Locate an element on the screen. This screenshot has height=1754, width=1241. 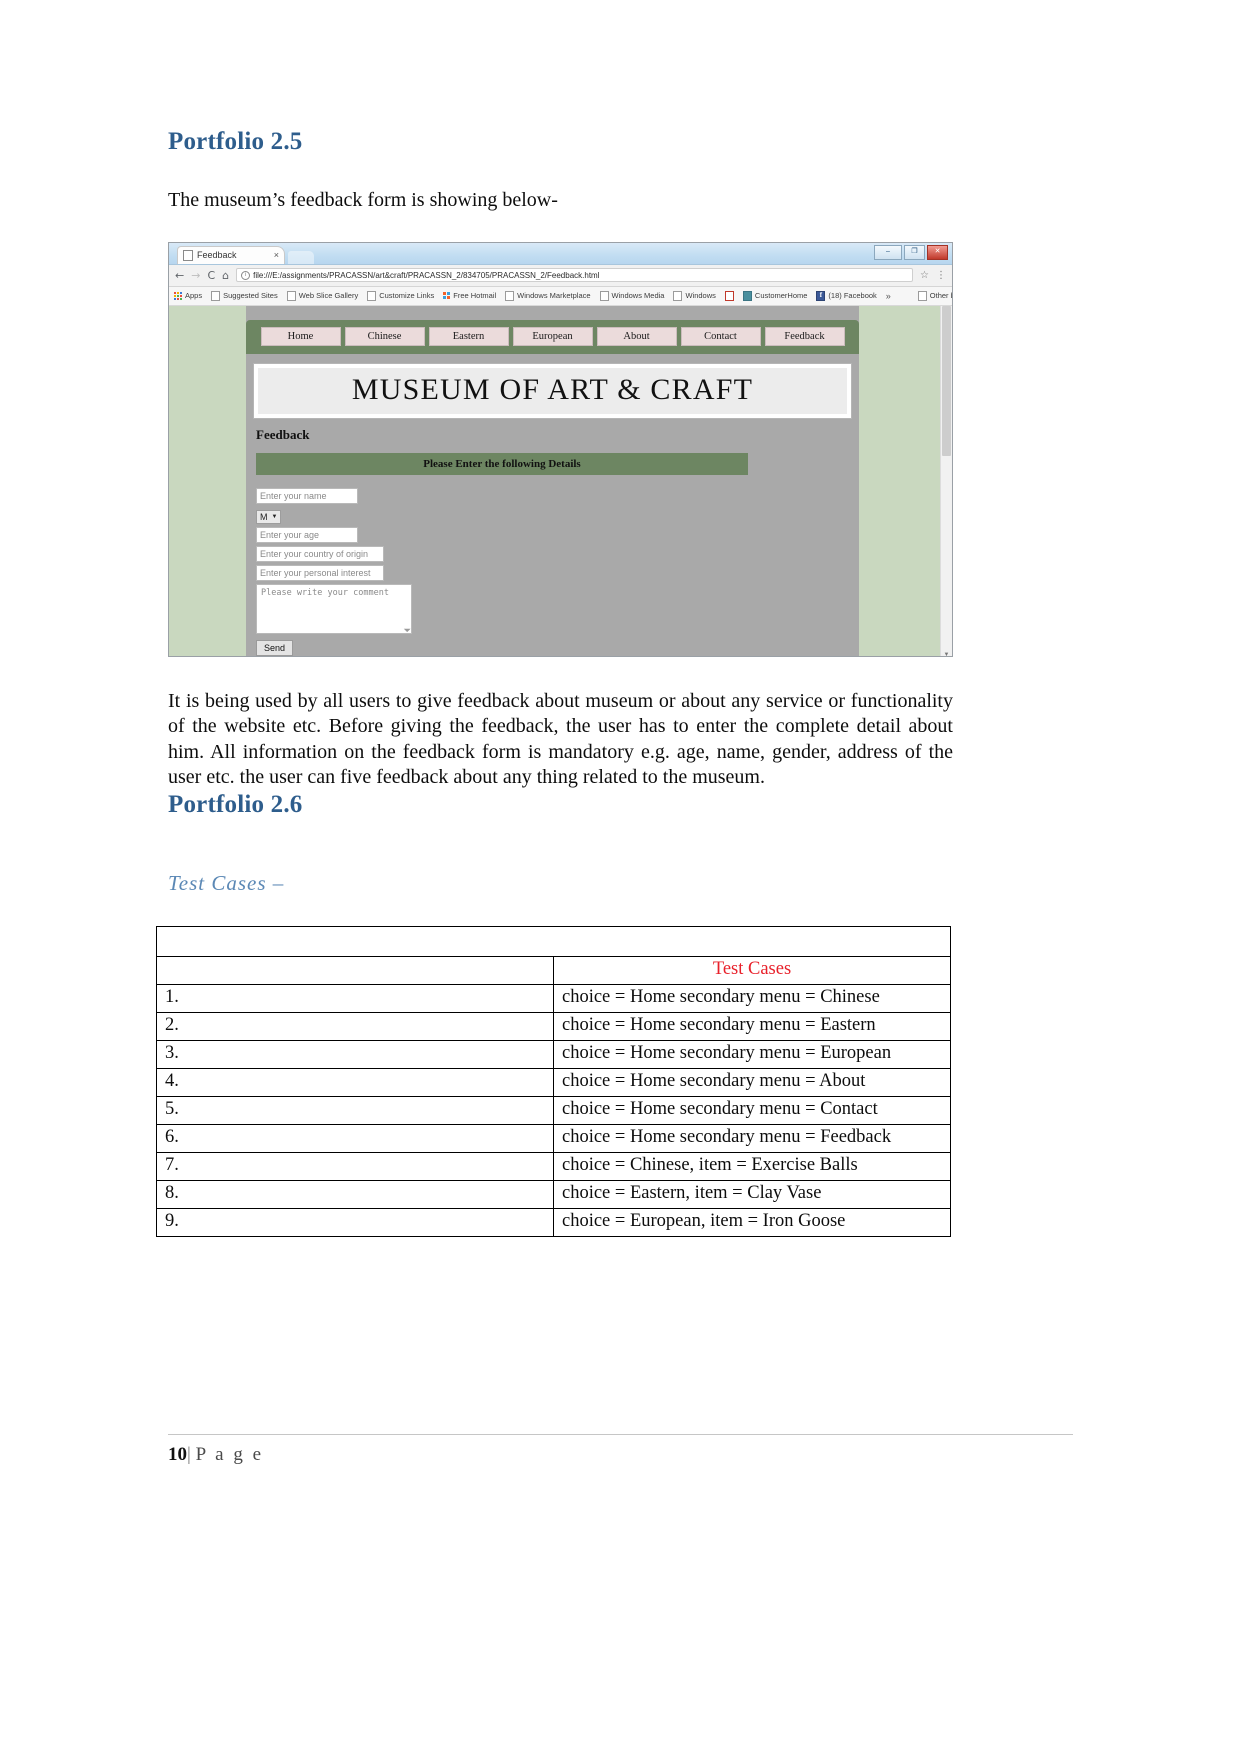
red-bookmark-icon is located at coordinates (729, 295).